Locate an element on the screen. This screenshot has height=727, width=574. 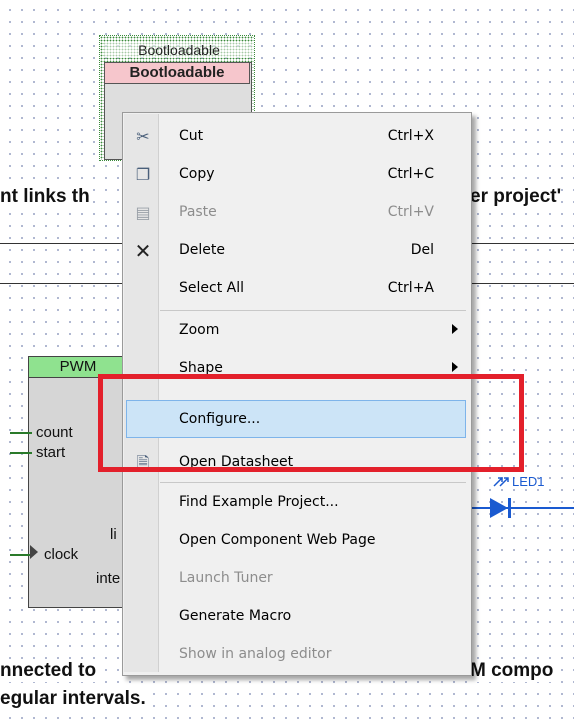
menu-item-generate-macro: Generate Macro is located at coordinates (296, 616).